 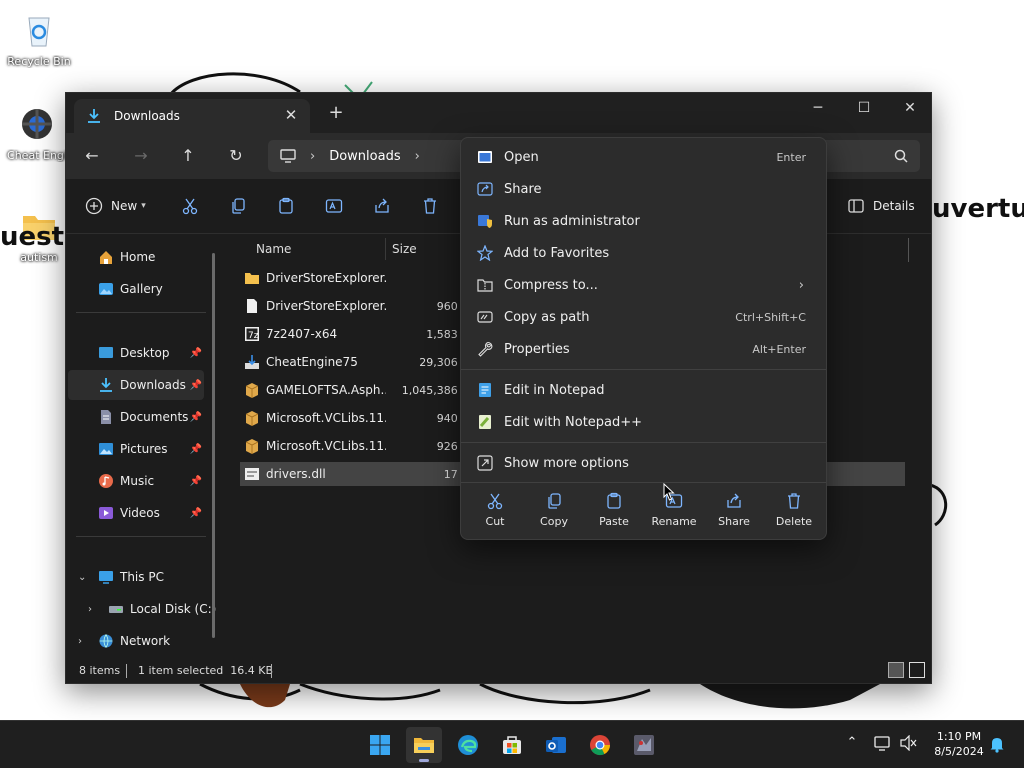 What do you see at coordinates (106, 641) in the screenshot?
I see `network-icon` at bounding box center [106, 641].